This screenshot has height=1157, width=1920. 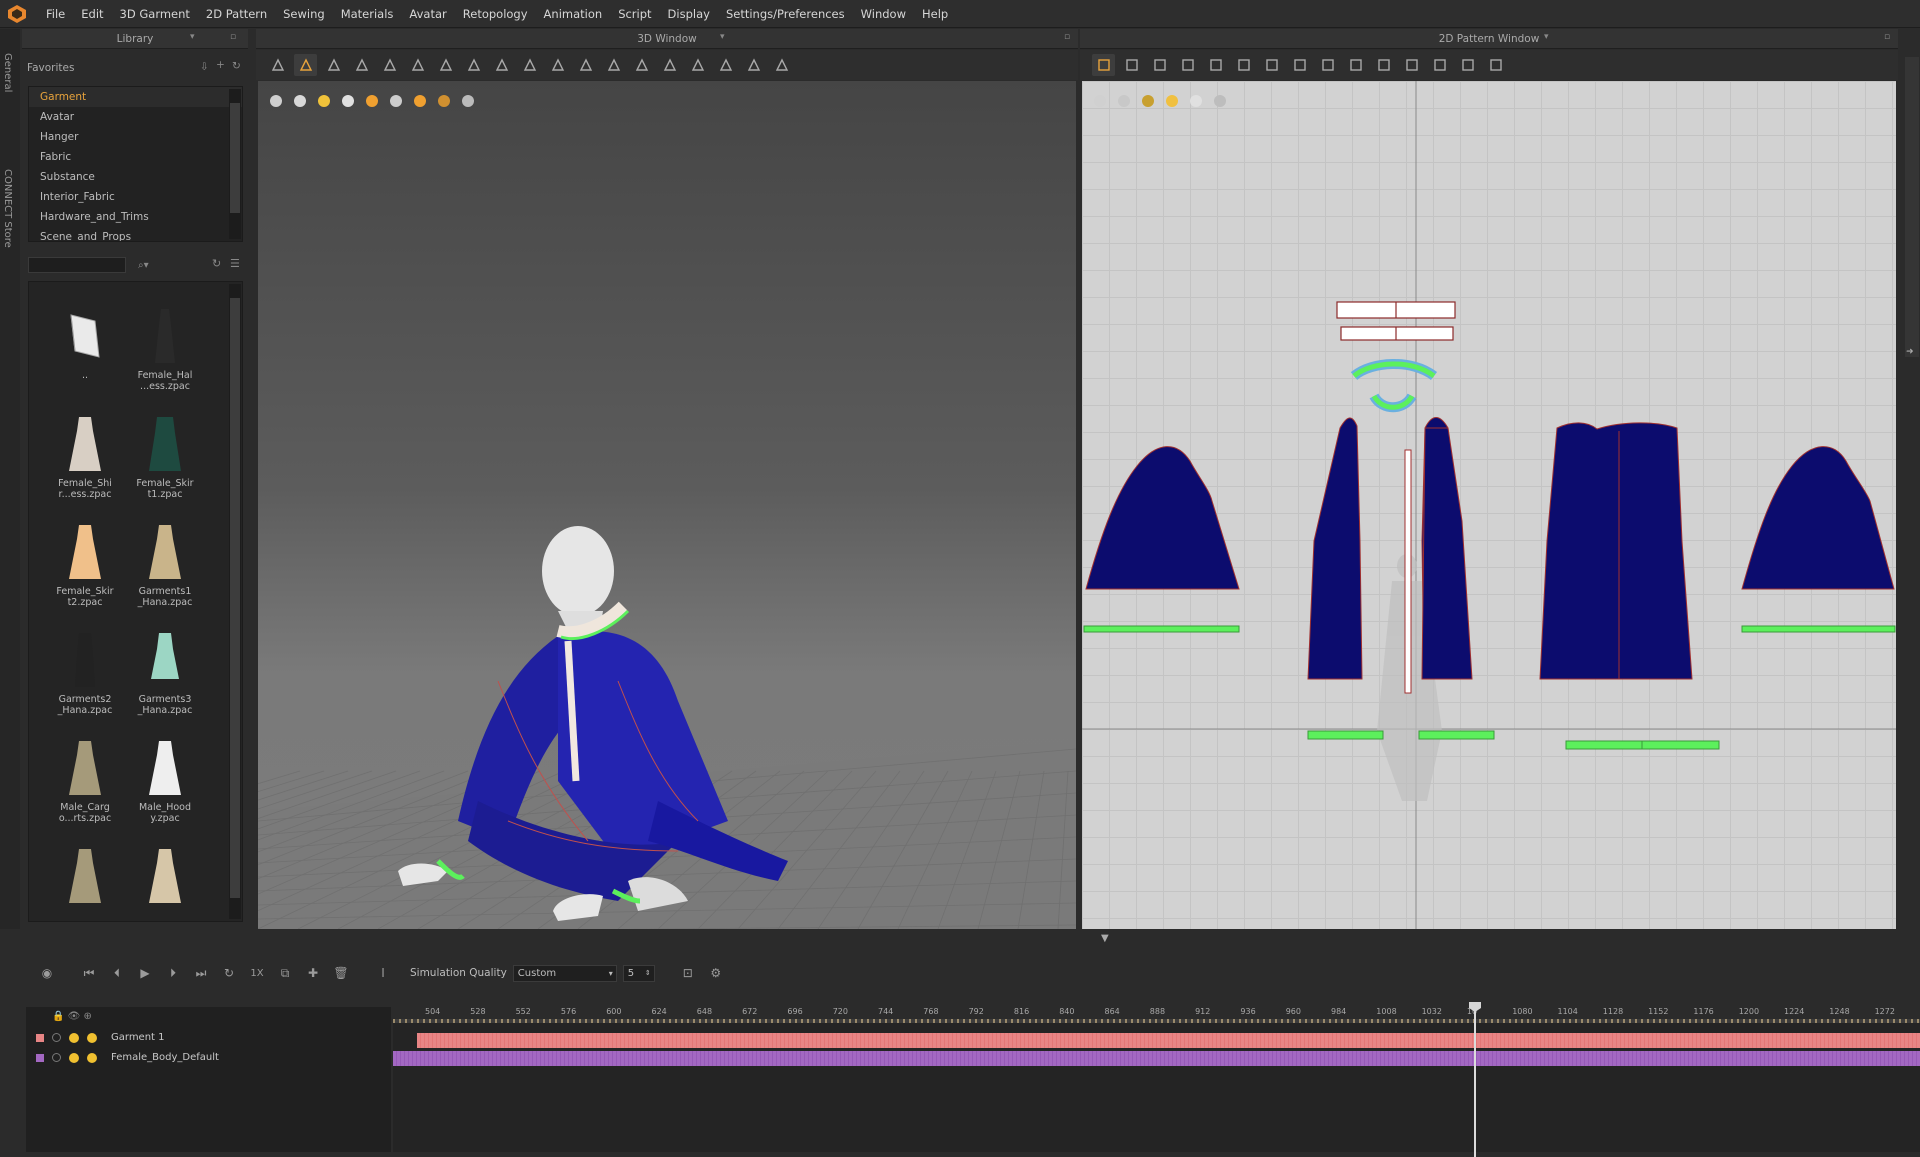 I want to click on baseline-icon, so click(x=1327, y=65).